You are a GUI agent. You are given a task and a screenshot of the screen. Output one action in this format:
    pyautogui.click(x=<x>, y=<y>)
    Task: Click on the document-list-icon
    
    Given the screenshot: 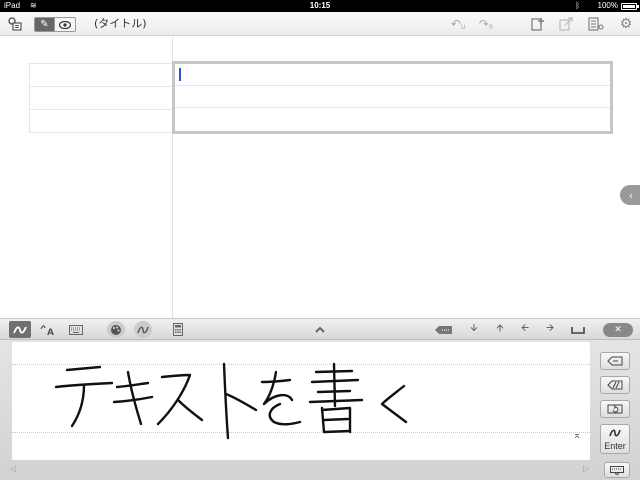 What is the action you would take?
    pyautogui.click(x=15, y=24)
    